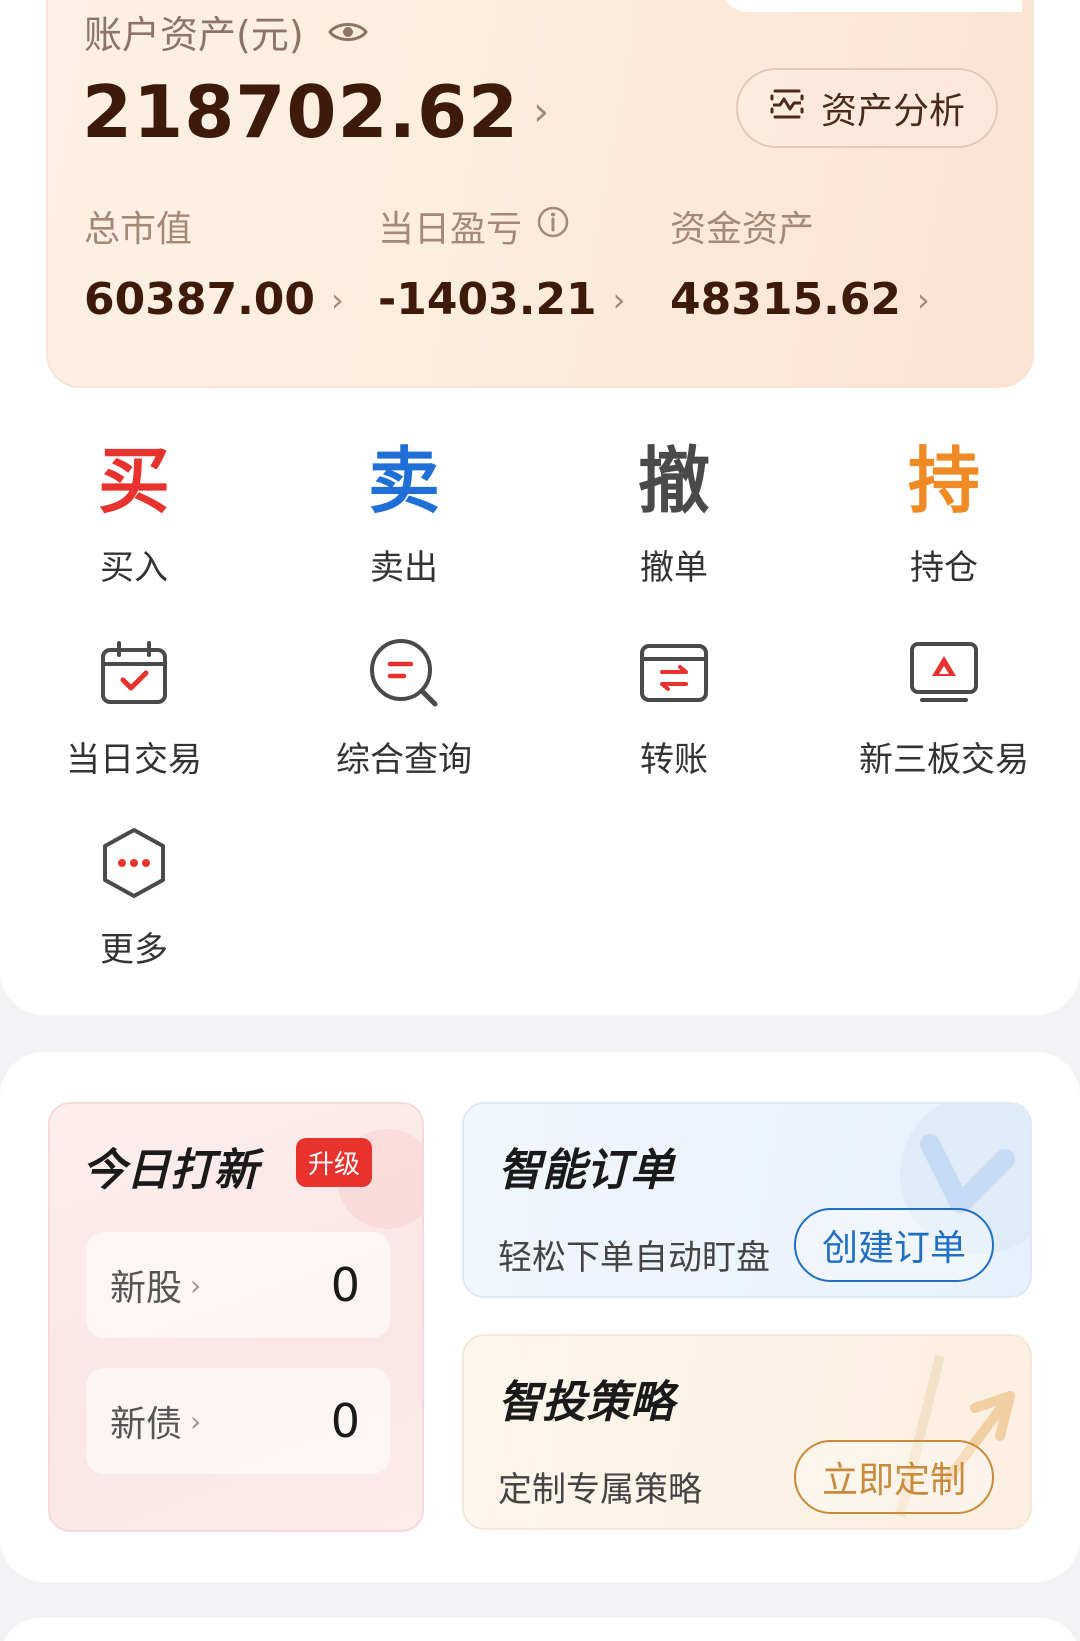  What do you see at coordinates (943, 481) in the screenshot?
I see `positions-glyph-icon: 持` at bounding box center [943, 481].